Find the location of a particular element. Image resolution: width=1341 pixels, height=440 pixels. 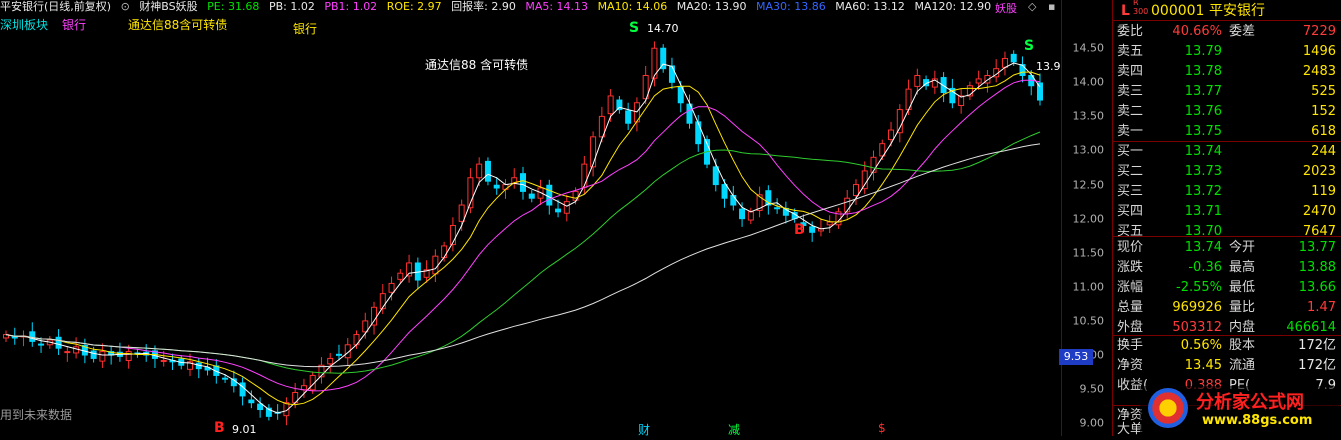

tdx-mid-tag: 通达信88 含可转债 is located at coordinates (477, 65).